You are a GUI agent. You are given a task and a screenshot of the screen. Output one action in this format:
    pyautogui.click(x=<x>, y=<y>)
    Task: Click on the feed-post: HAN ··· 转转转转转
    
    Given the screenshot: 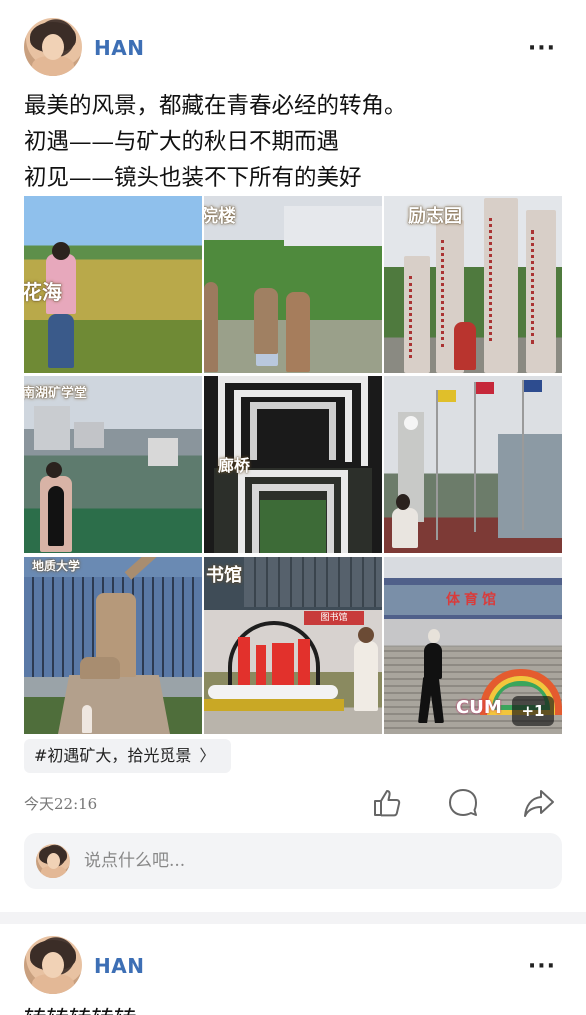 What is the action you would take?
    pyautogui.click(x=293, y=969)
    